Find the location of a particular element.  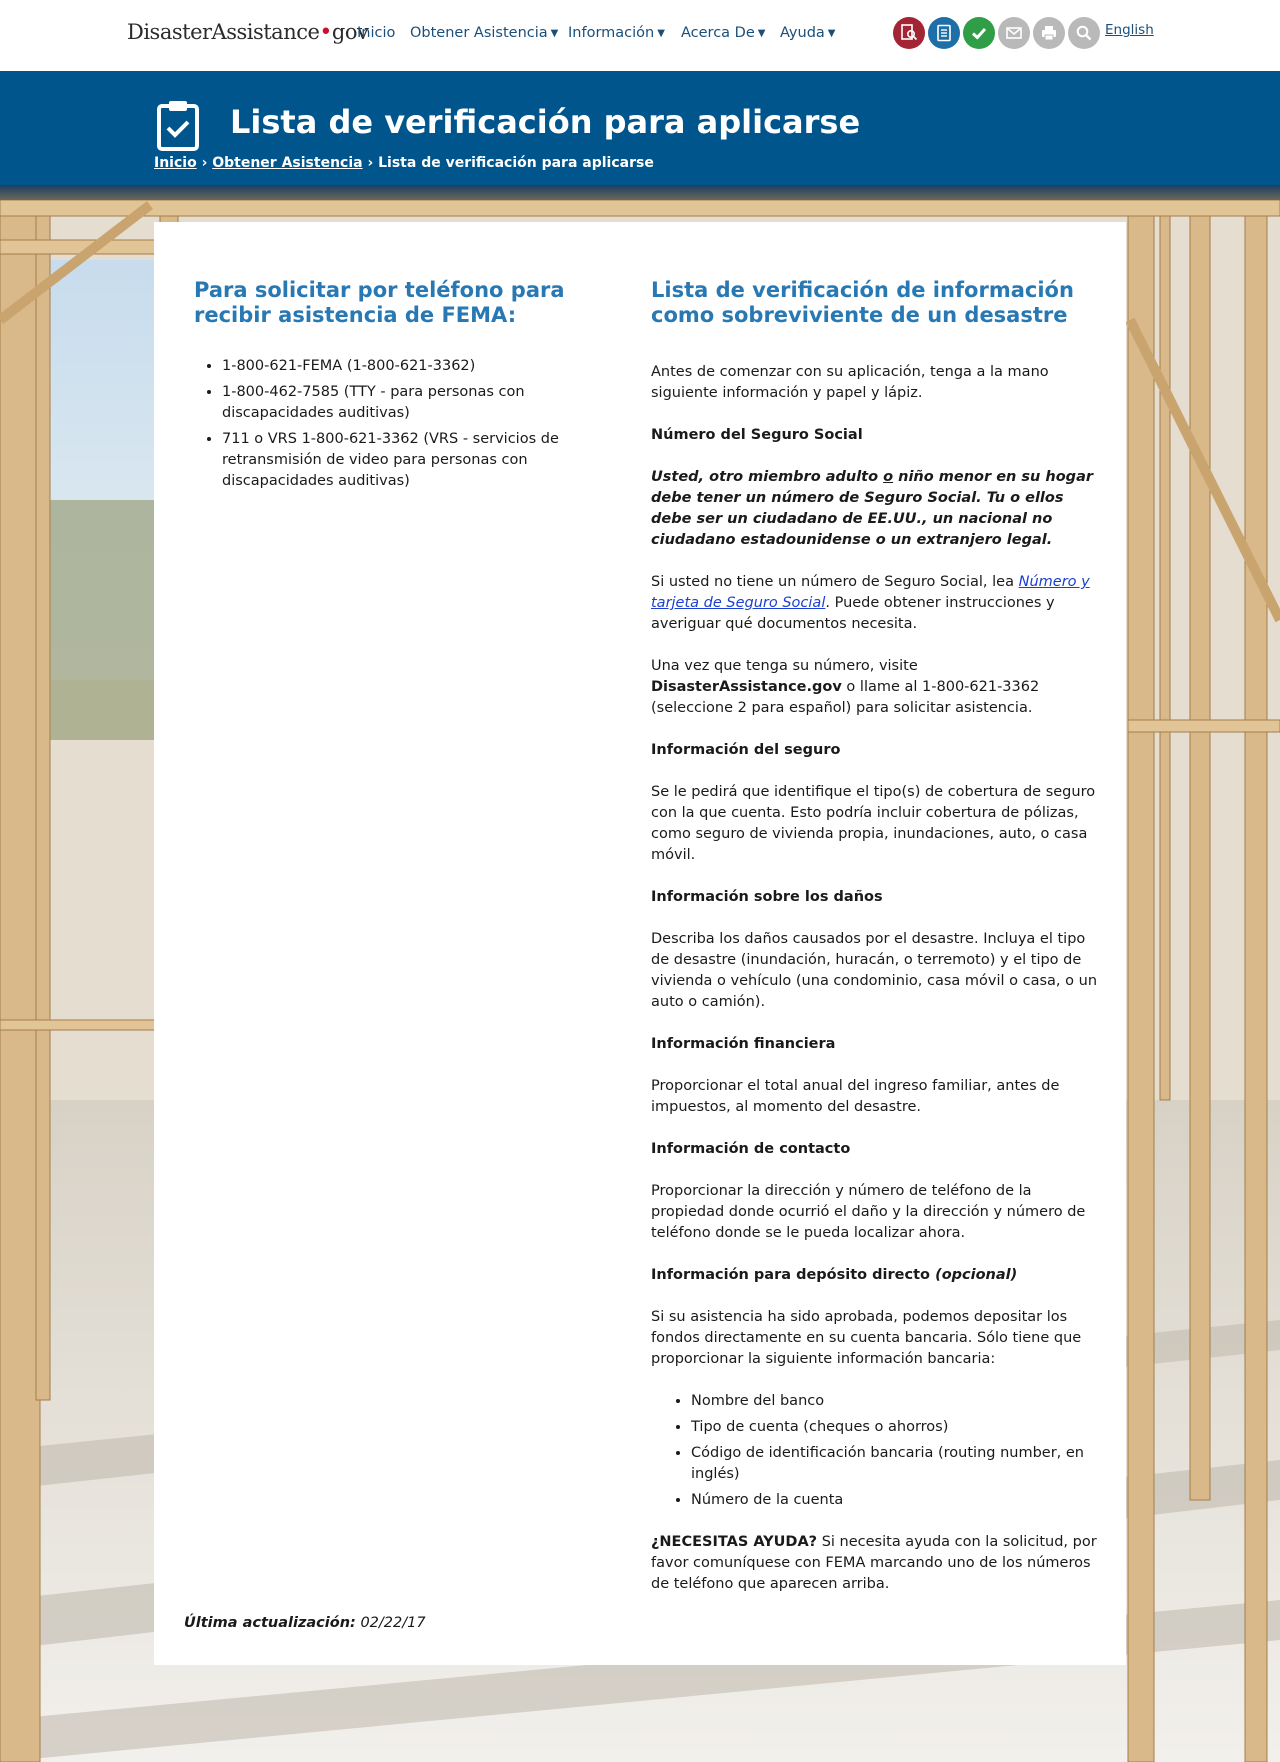

nav-link-label: Acerca De is located at coordinates (718, 33).